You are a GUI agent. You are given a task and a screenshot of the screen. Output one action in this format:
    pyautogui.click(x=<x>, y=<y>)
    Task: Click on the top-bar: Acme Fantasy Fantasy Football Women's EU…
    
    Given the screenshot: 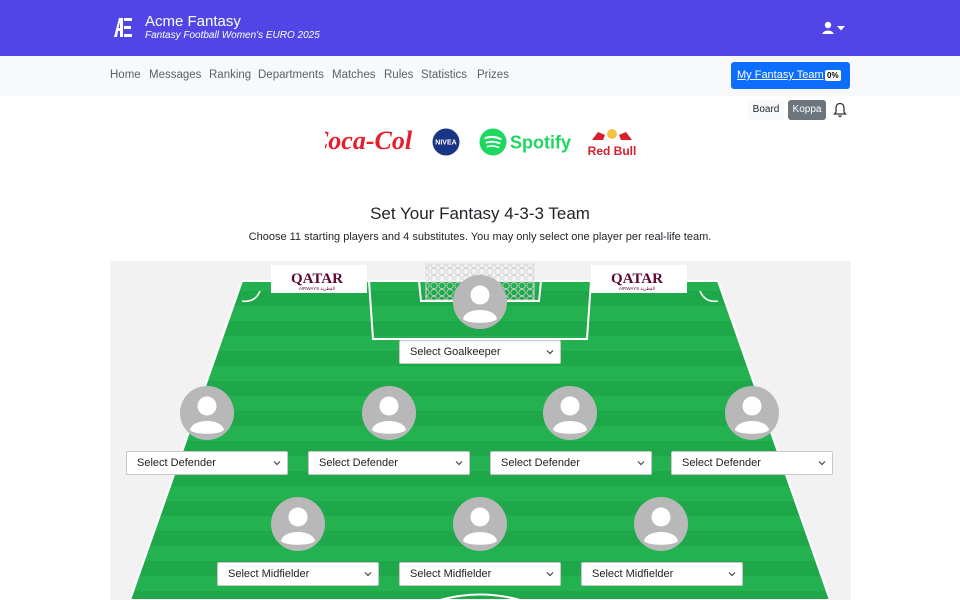 What is the action you would take?
    pyautogui.click(x=480, y=28)
    